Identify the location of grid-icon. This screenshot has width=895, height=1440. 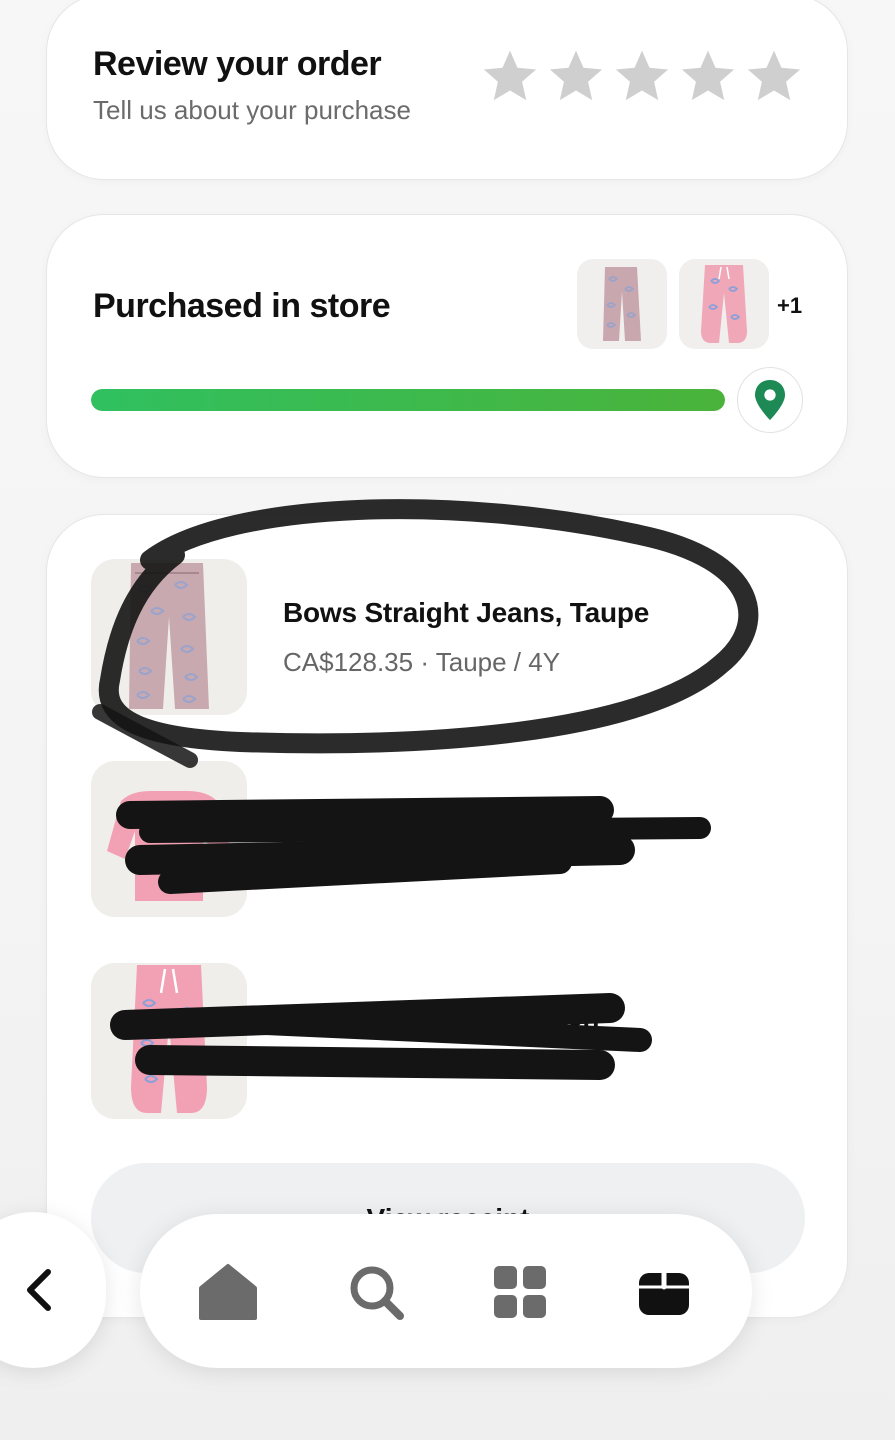
(520, 1292).